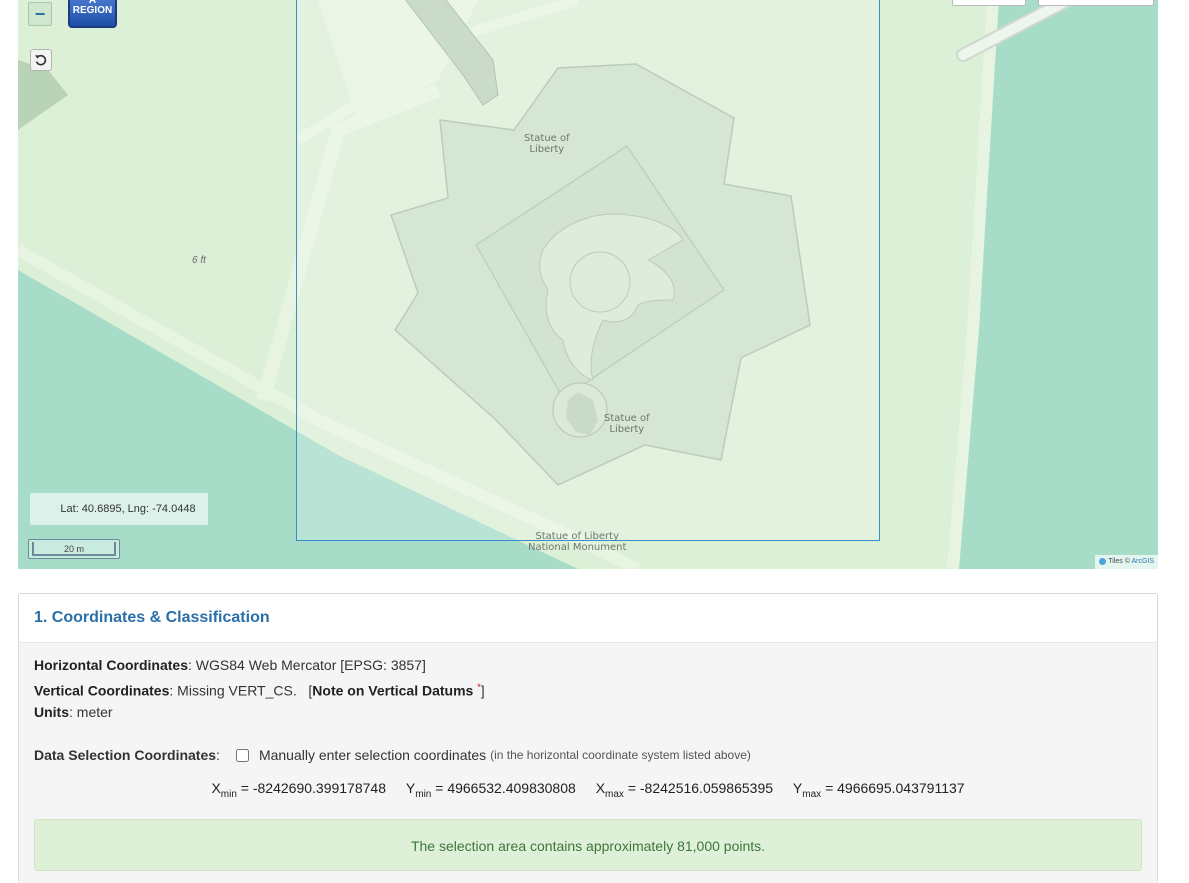 Image resolution: width=1189 pixels, height=883 pixels. Describe the element at coordinates (577, 536) in the screenshot. I see `map-label-line: Statue of Liberty` at that location.